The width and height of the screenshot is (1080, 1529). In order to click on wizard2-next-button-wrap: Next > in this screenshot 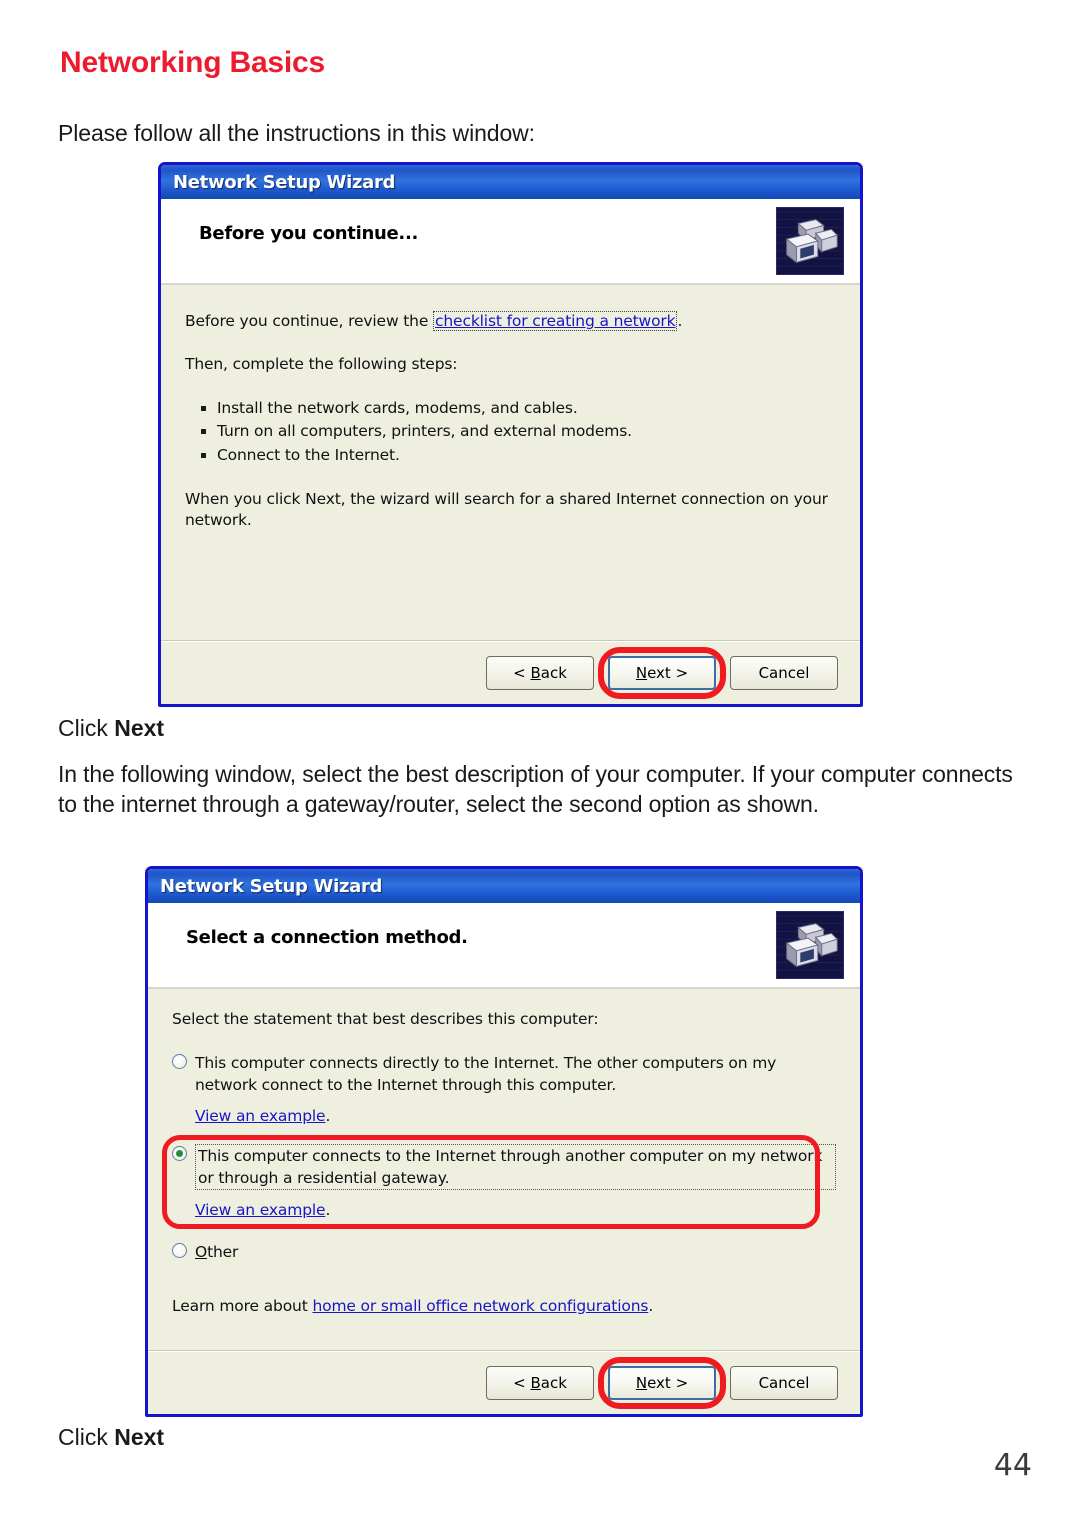, I will do `click(662, 1382)`.